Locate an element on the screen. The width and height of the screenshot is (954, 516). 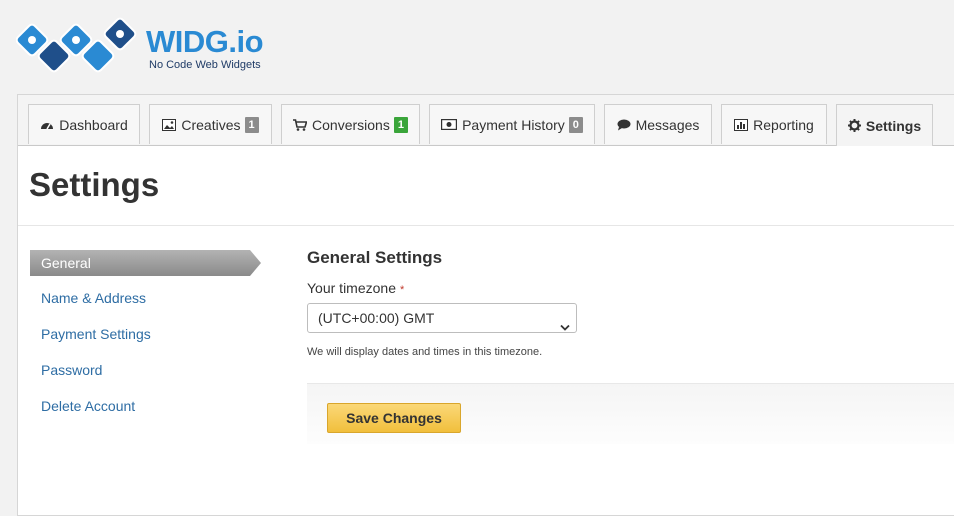
timezone-label: Your timezone * is located at coordinates (355, 288).